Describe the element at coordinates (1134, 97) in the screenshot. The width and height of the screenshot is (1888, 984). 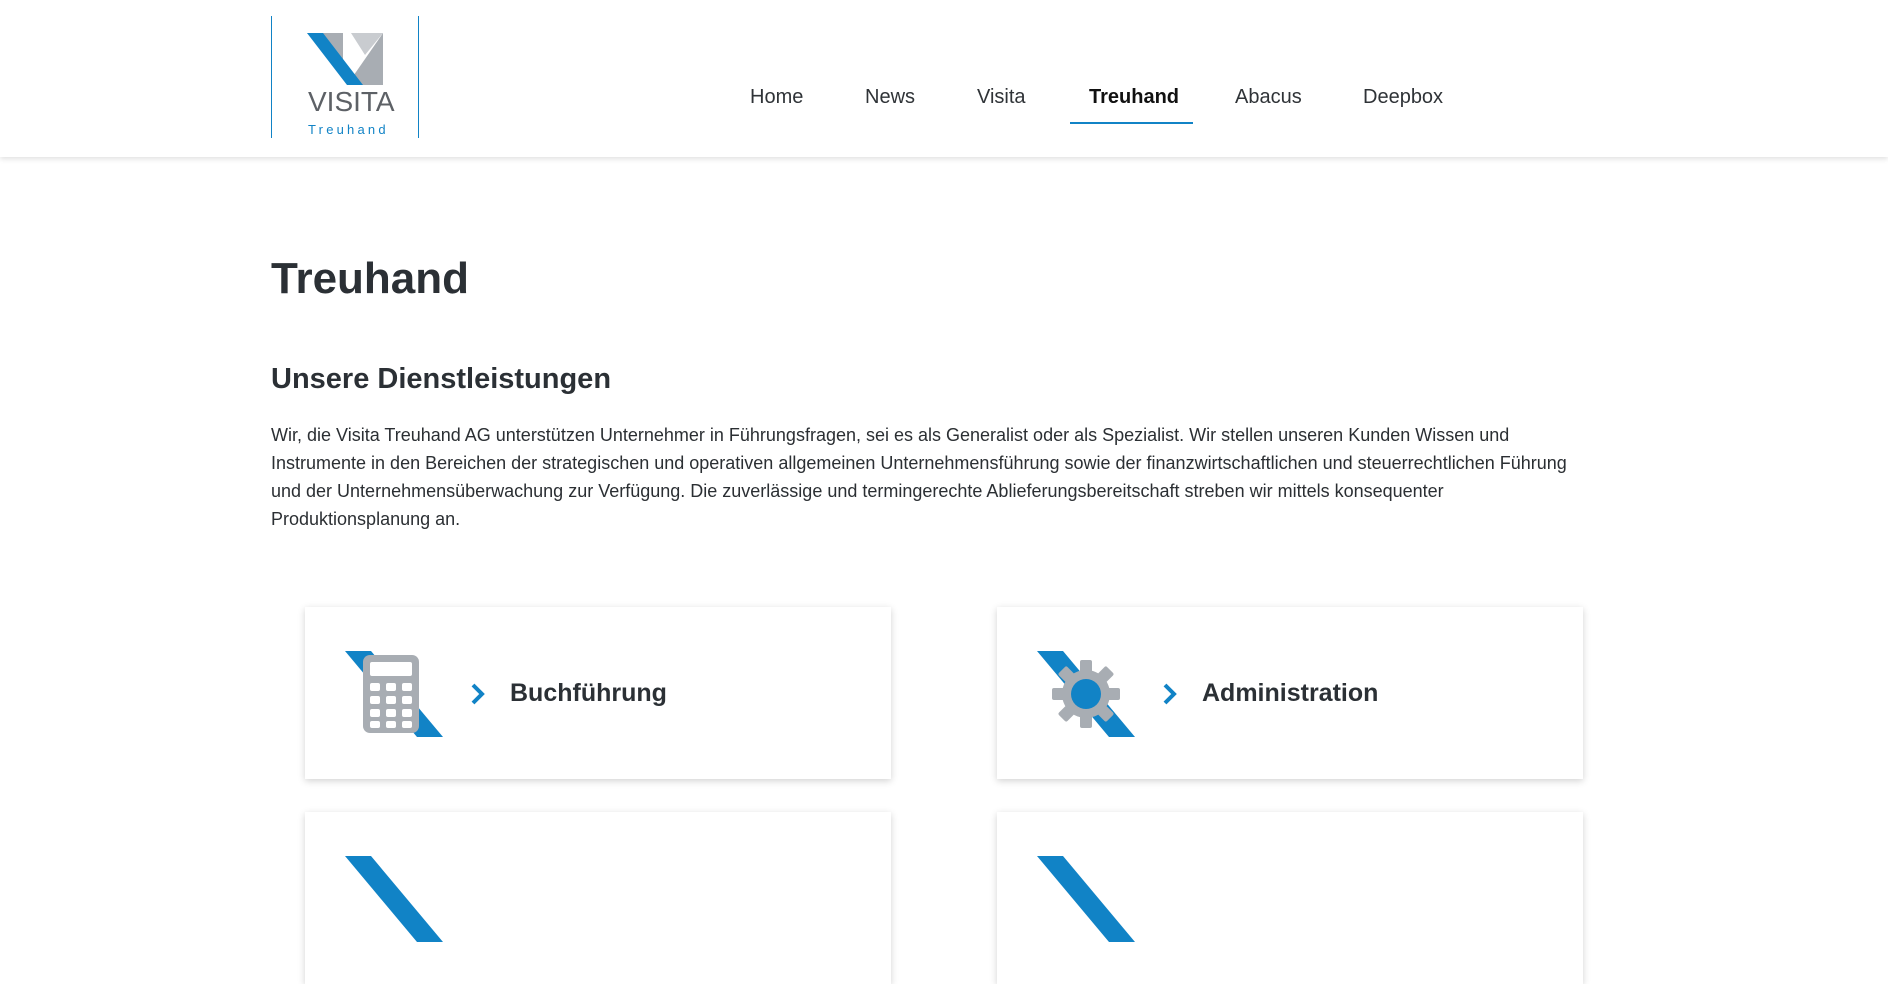
I see `nav-treuhand: Treuhand` at that location.